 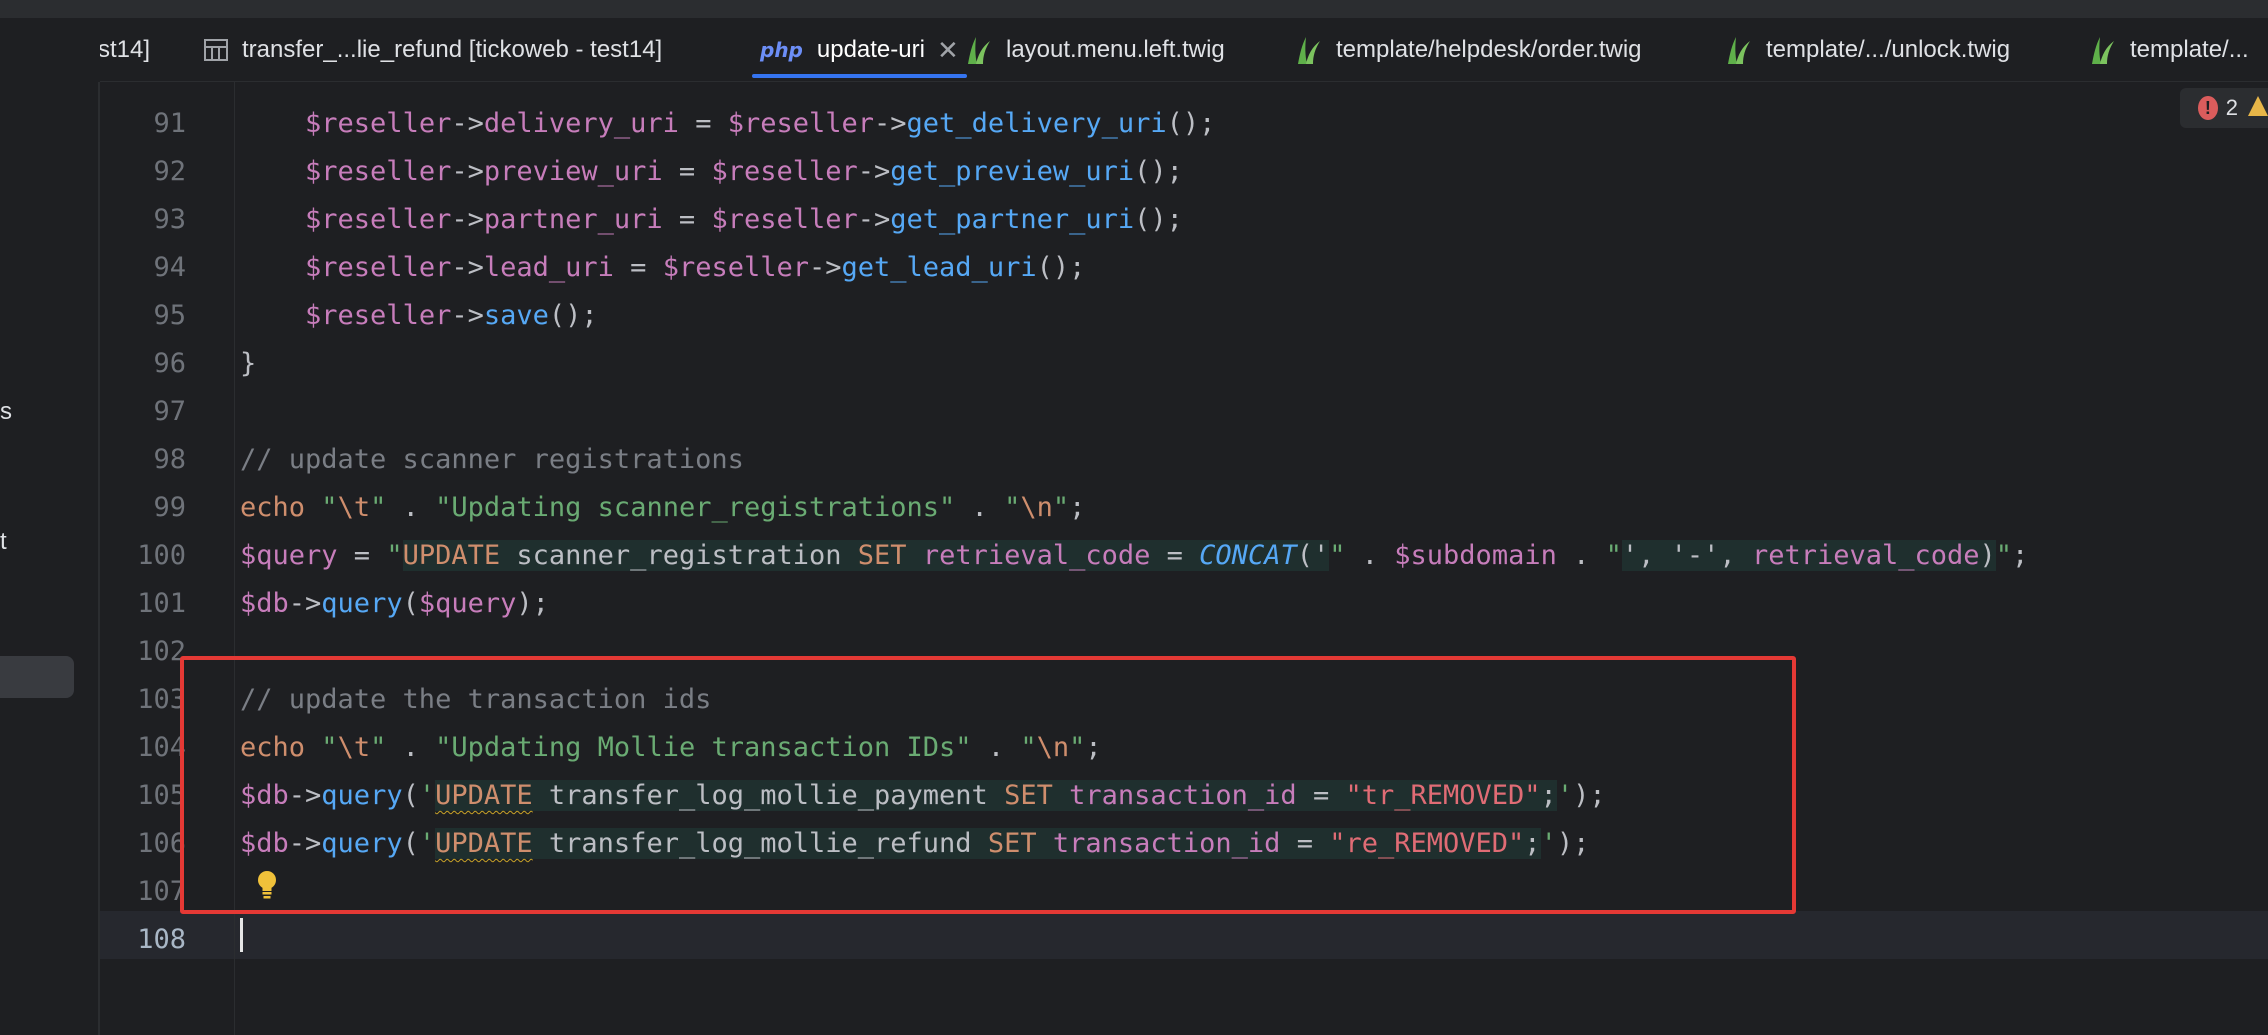 What do you see at coordinates (1184, 316) in the screenshot?
I see `code-line: 95 $reseller->save();` at bounding box center [1184, 316].